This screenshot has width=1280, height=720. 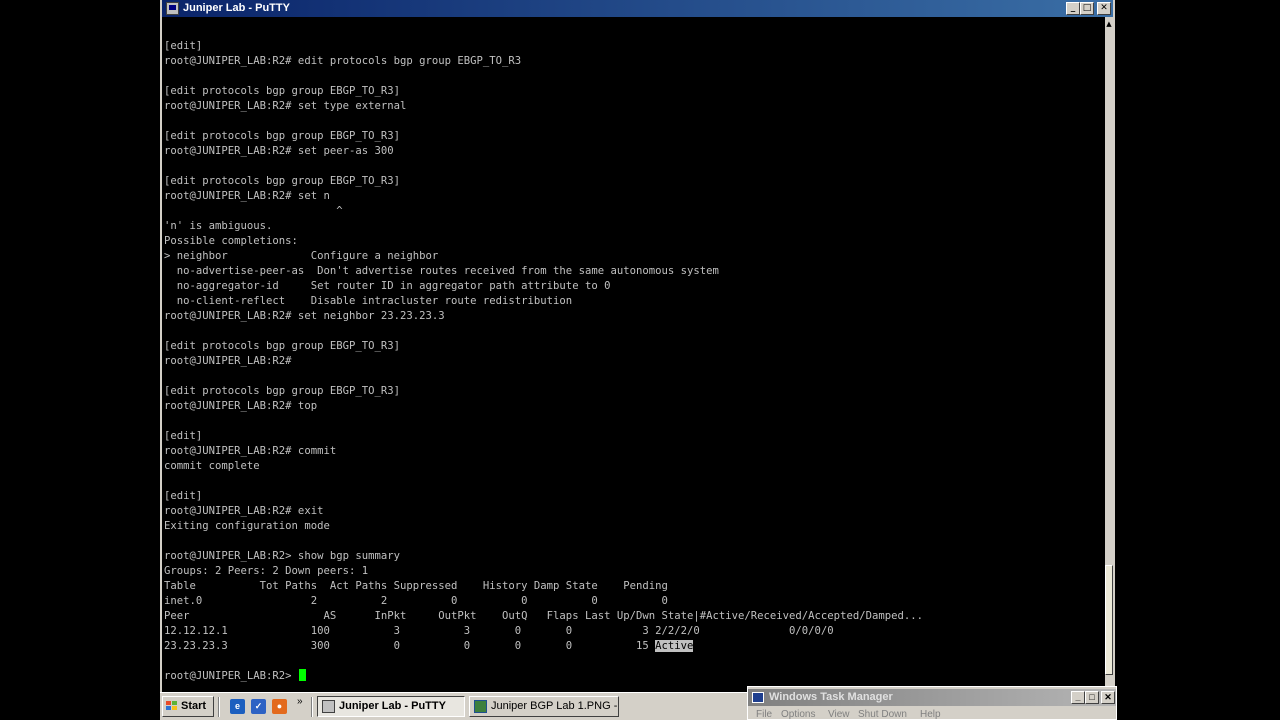 I want to click on terminal-line: root@JUNIPER_LAB:R2> show bgp summary, so click(x=634, y=556).